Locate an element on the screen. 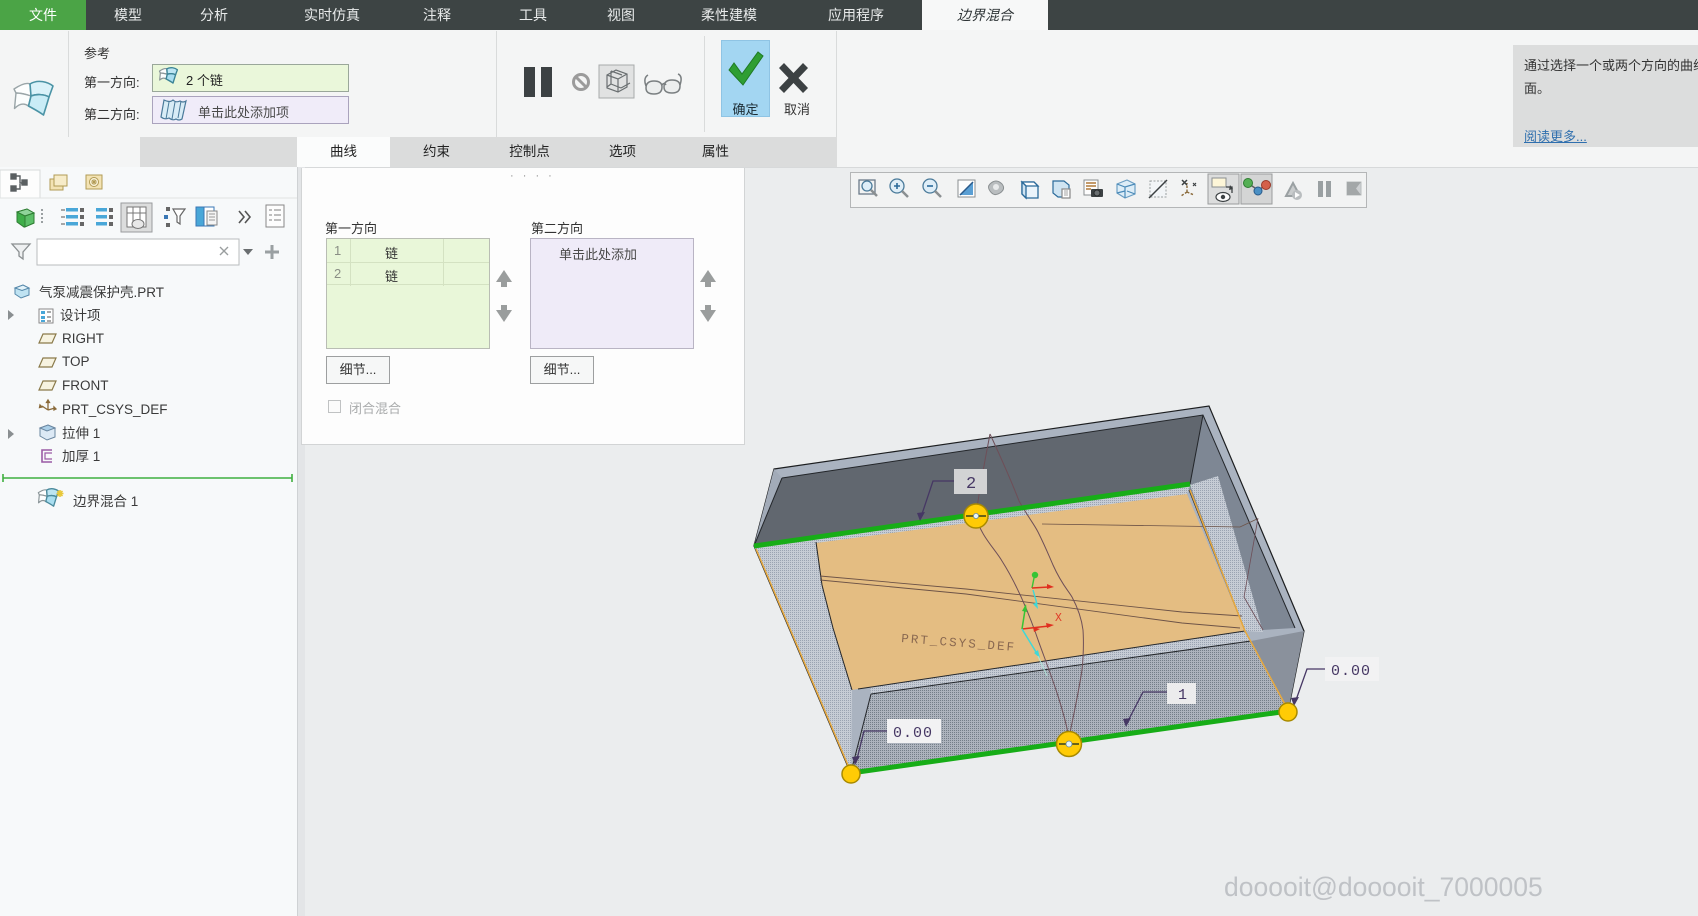 This screenshot has width=1698, height=916. svg-text: 1 is located at coordinates (1182, 695).